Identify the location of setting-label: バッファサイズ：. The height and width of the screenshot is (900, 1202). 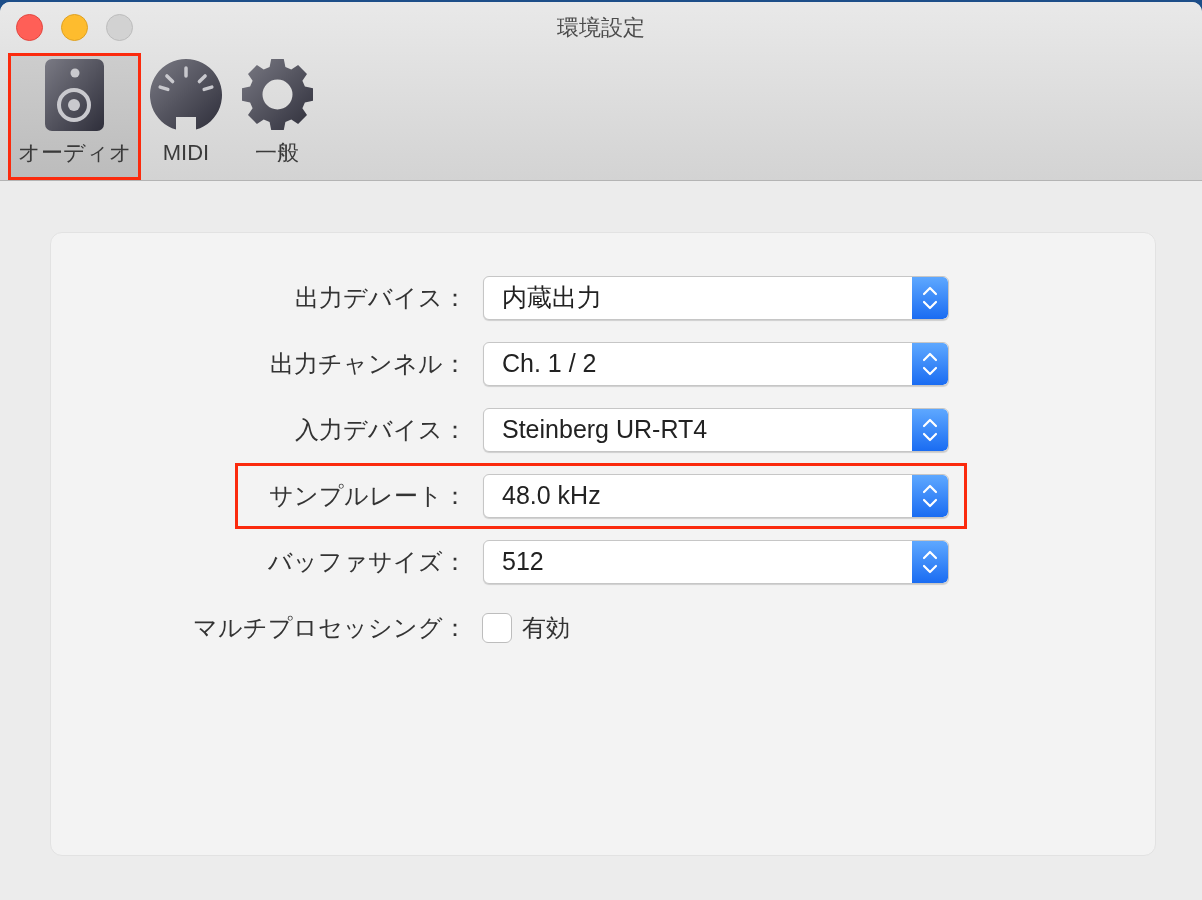
(367, 562).